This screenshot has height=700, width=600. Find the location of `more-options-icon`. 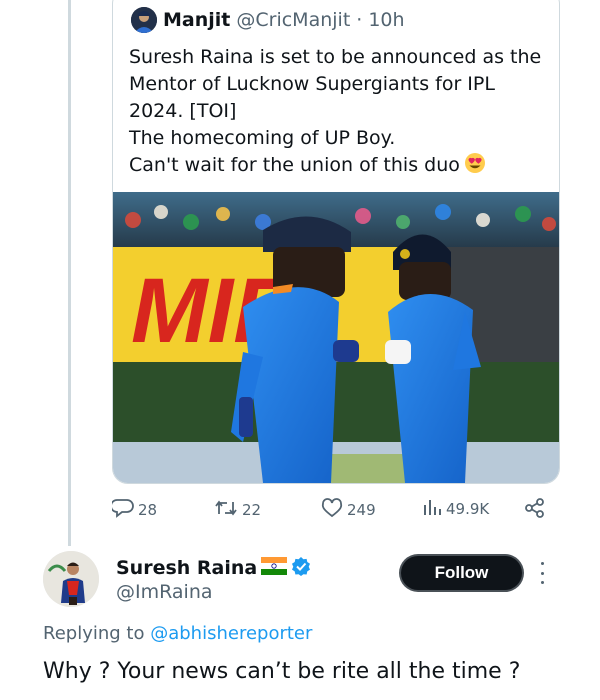

more-options-icon is located at coordinates (542, 573).